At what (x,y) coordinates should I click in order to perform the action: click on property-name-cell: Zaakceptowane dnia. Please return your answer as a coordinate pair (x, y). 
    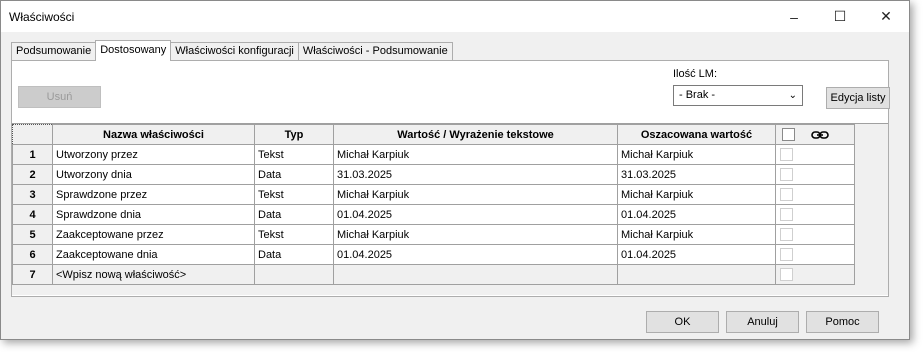
    Looking at the image, I should click on (153, 254).